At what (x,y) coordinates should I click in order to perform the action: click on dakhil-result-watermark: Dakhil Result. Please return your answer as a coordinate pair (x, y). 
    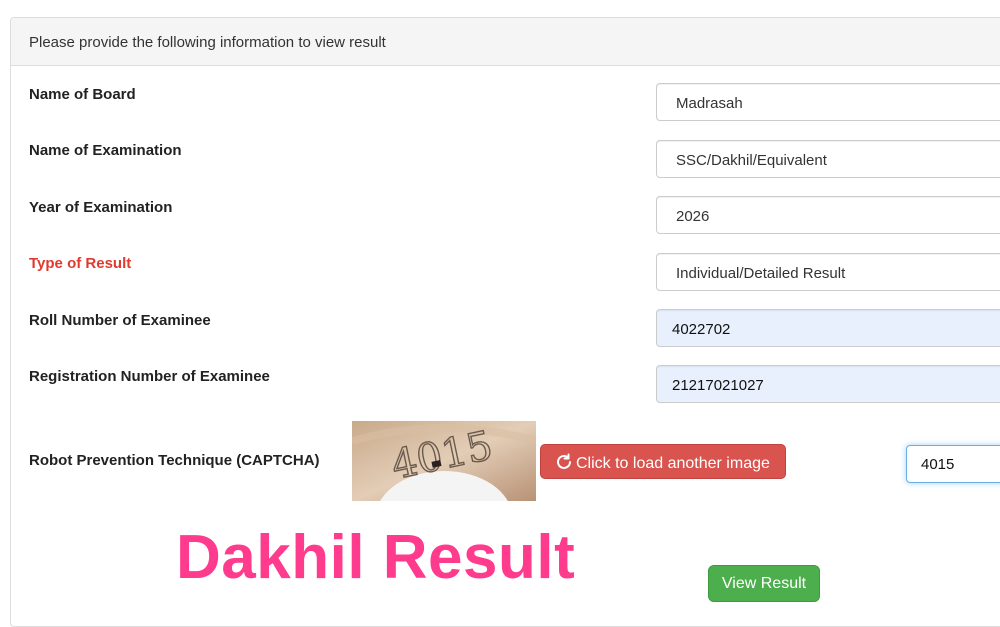
    Looking at the image, I should click on (376, 557).